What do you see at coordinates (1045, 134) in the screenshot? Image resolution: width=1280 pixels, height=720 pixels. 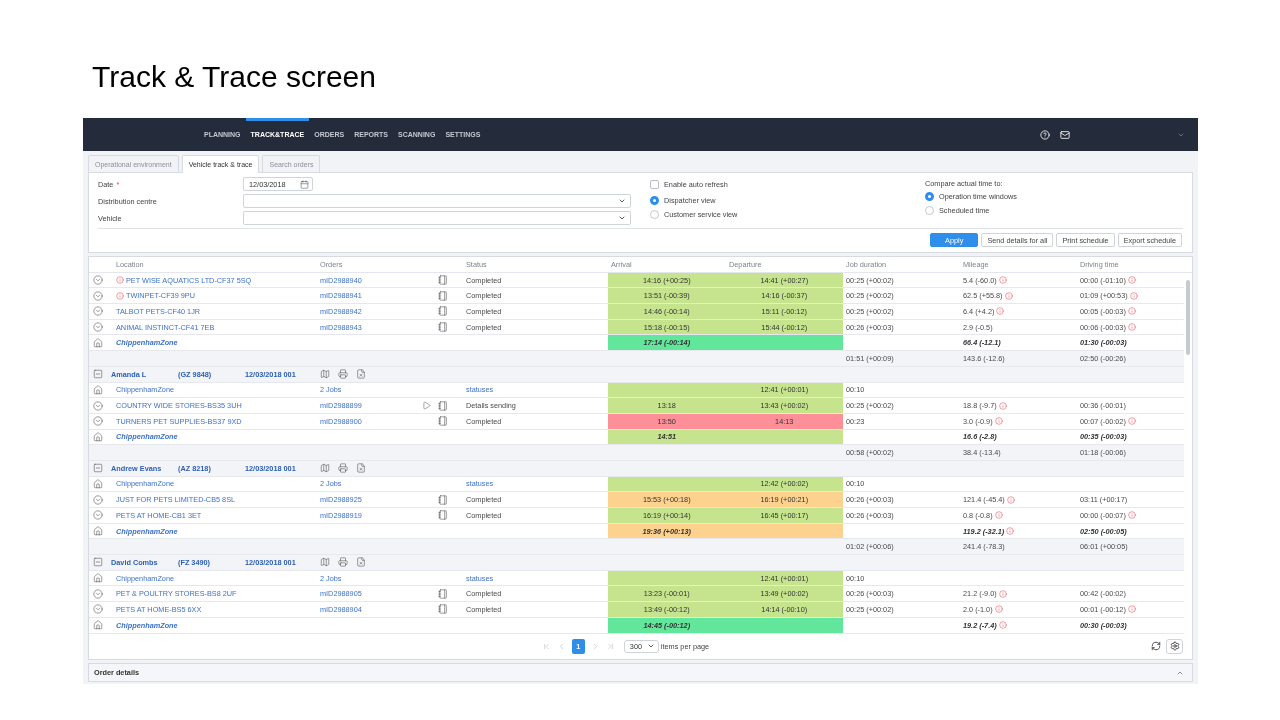 I see `help-icon` at bounding box center [1045, 134].